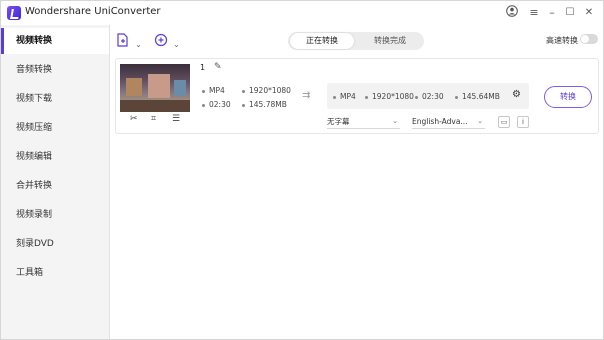 This screenshot has height=340, width=604. I want to click on subtitle-edit-icon: ▭, so click(504, 122).